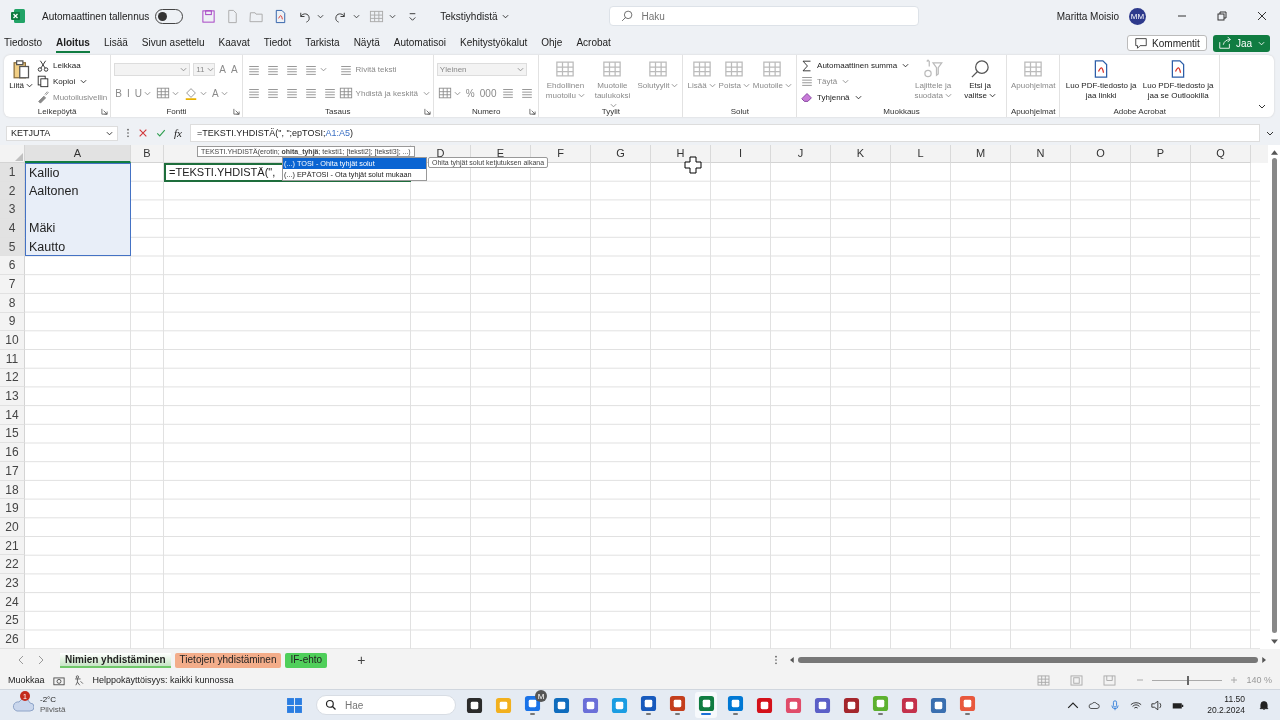 Image resolution: width=1280 pixels, height=720 pixels. I want to click on profile-badge: M, so click(541, 696).